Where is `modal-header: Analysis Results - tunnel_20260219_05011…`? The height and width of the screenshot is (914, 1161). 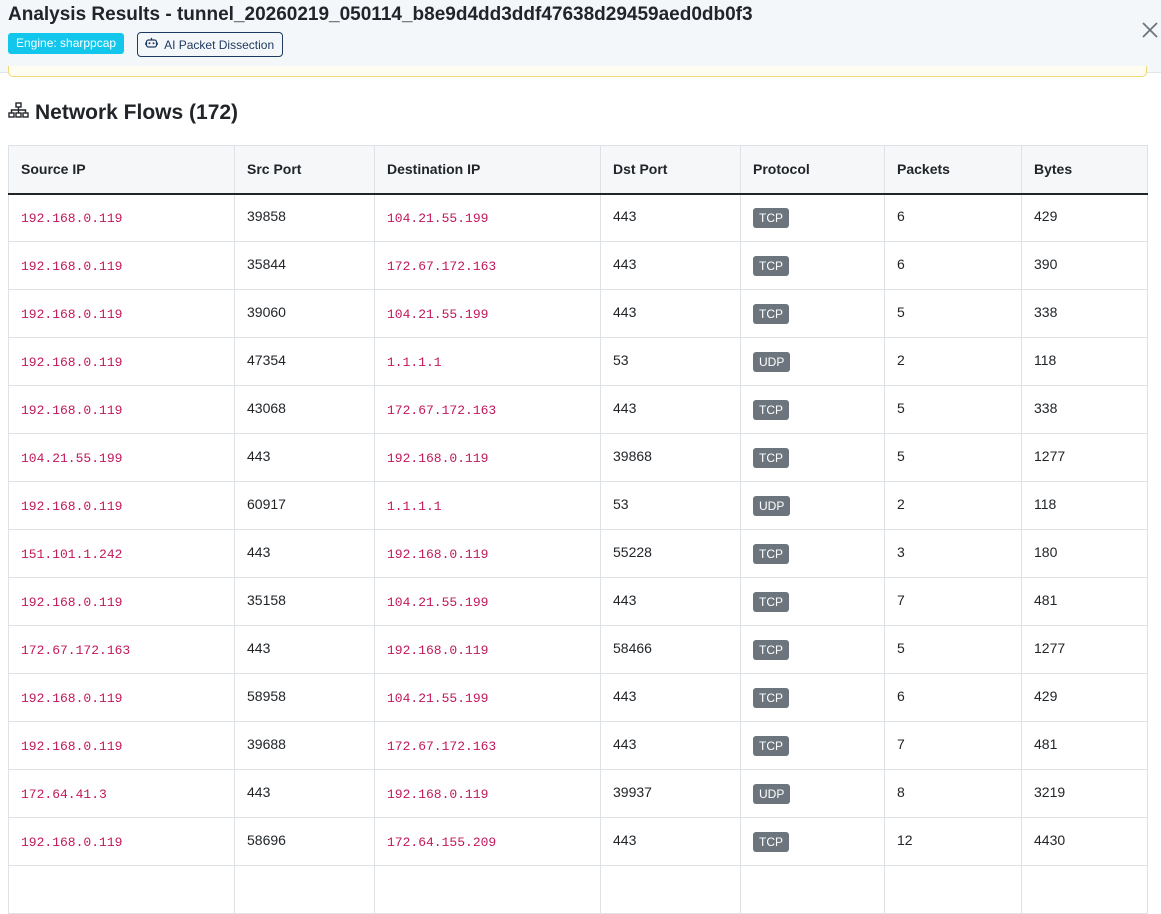
modal-header: Analysis Results - tunnel_20260219_05011… is located at coordinates (580, 36).